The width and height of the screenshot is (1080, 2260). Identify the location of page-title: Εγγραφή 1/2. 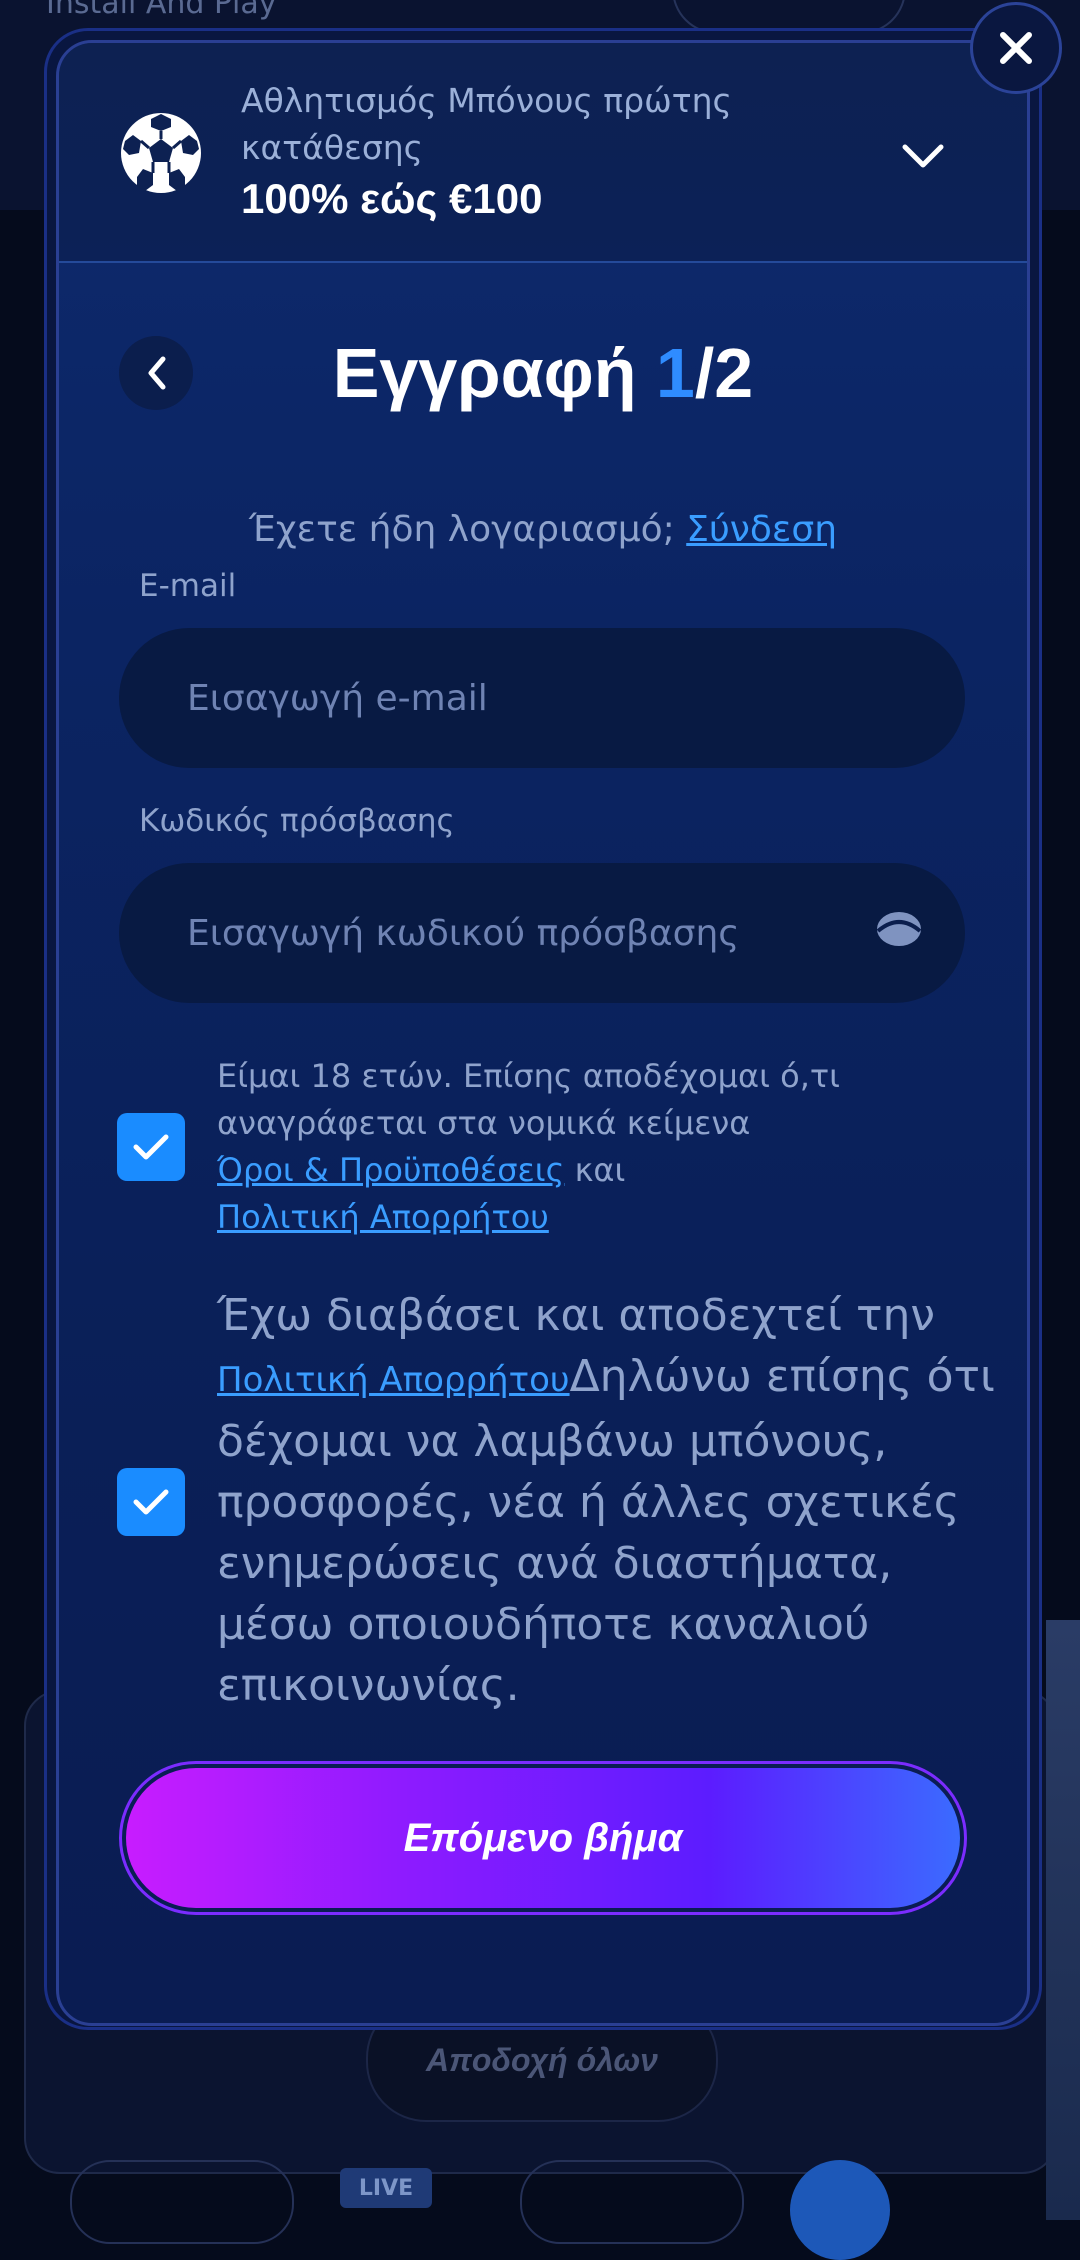
(543, 373).